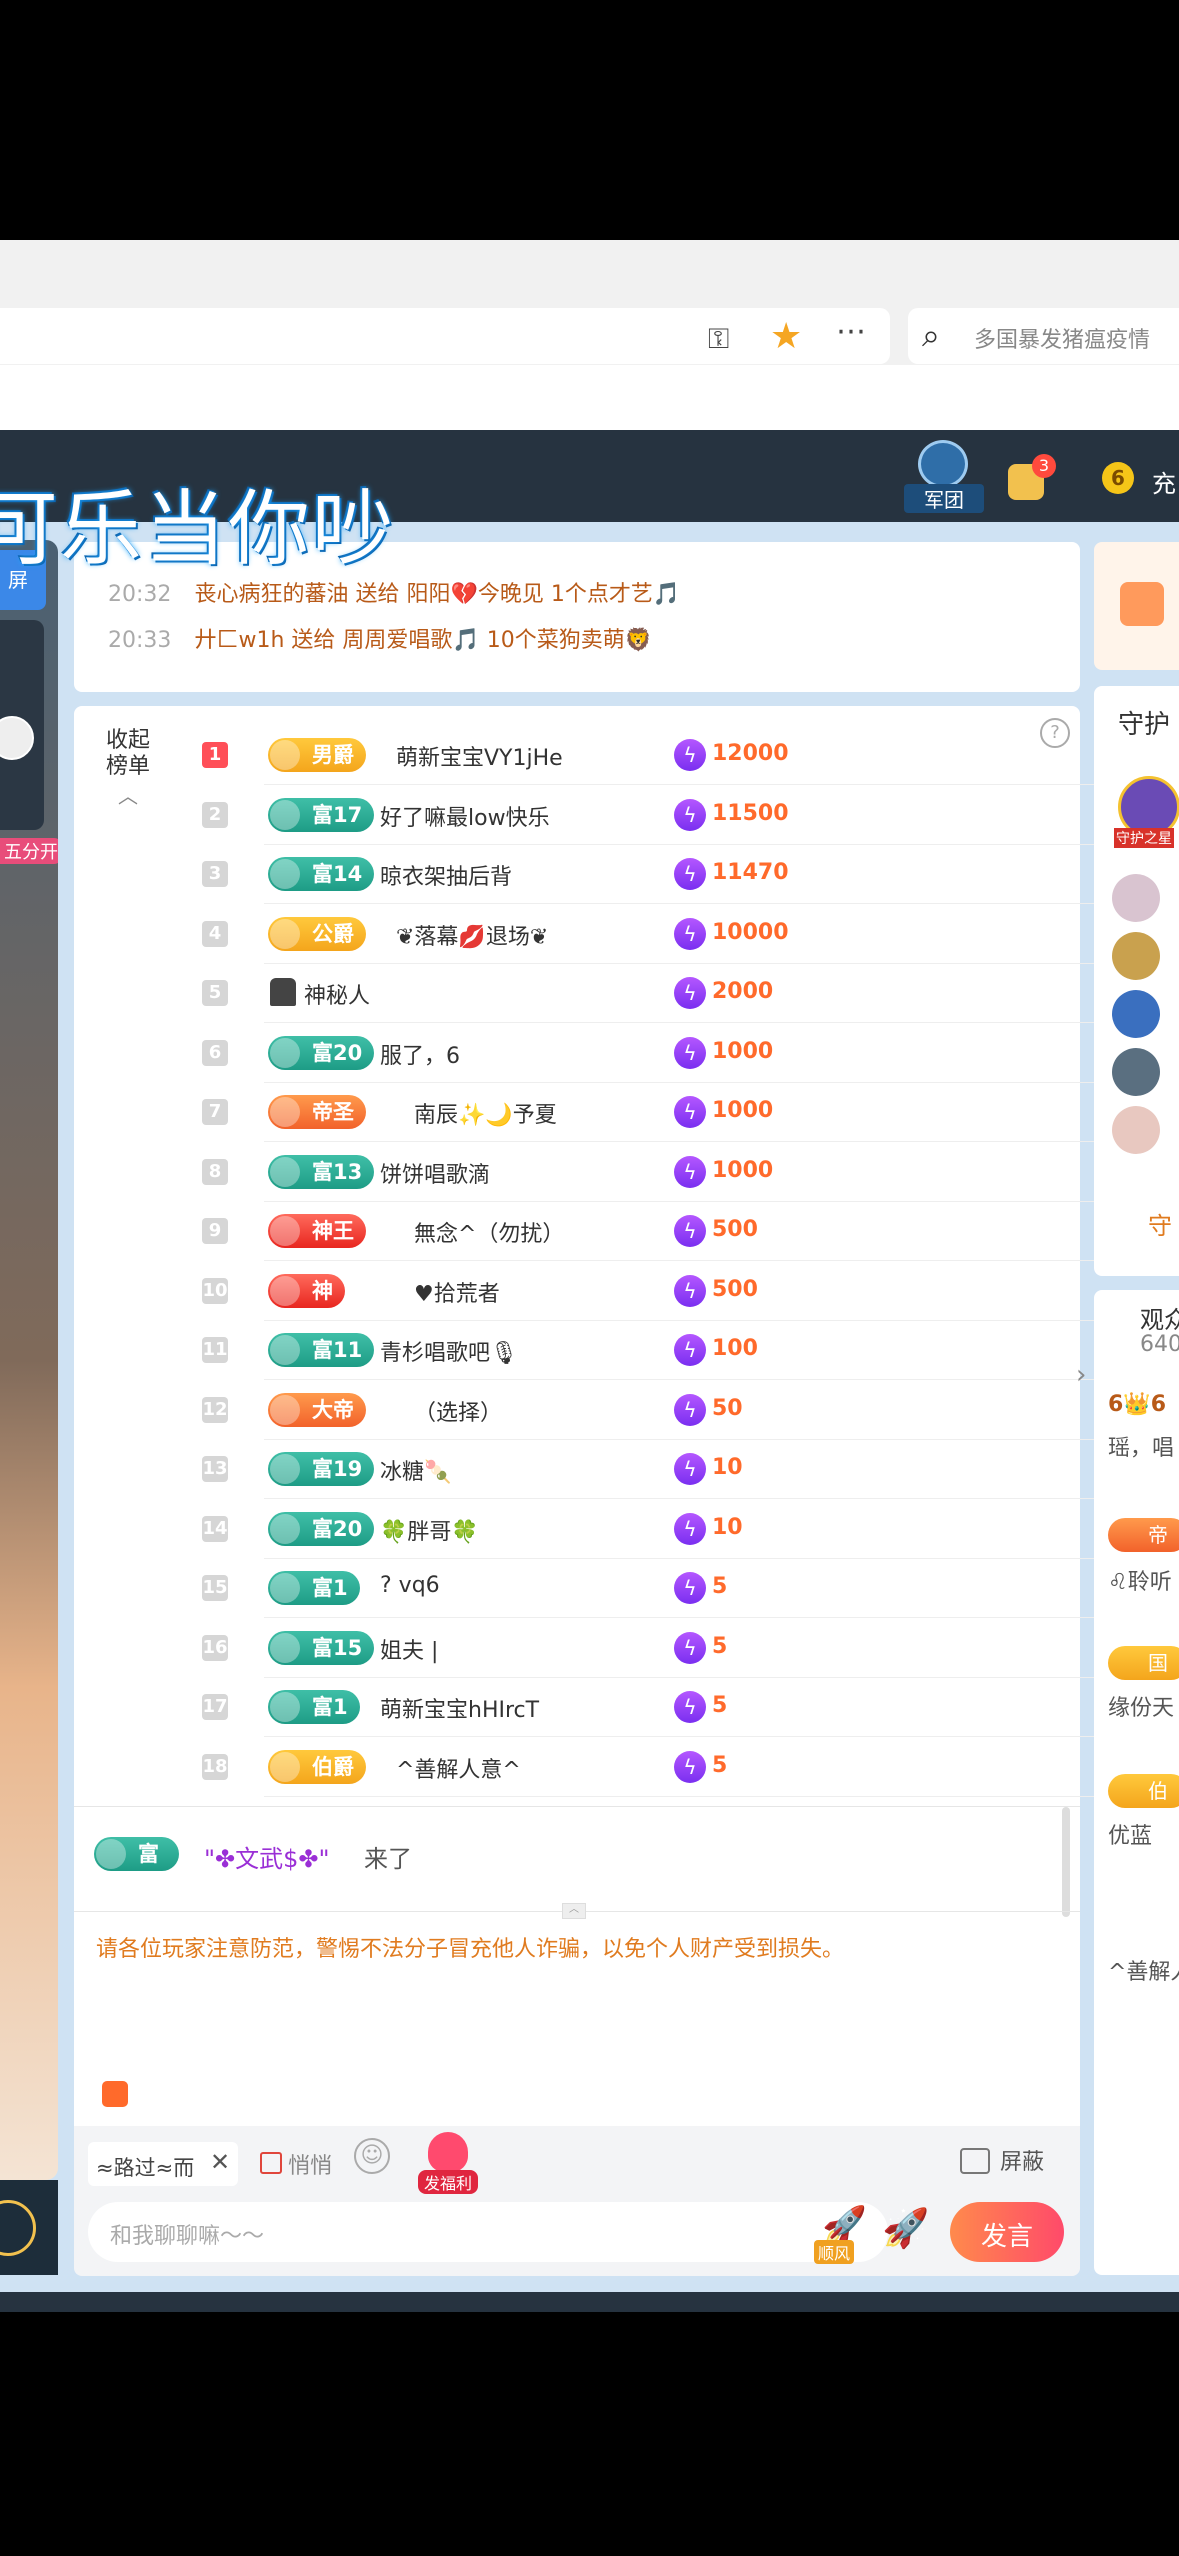 The image size is (1179, 2556). What do you see at coordinates (429, 1530) in the screenshot?
I see `rank-username: 🍀胖哥🍀` at bounding box center [429, 1530].